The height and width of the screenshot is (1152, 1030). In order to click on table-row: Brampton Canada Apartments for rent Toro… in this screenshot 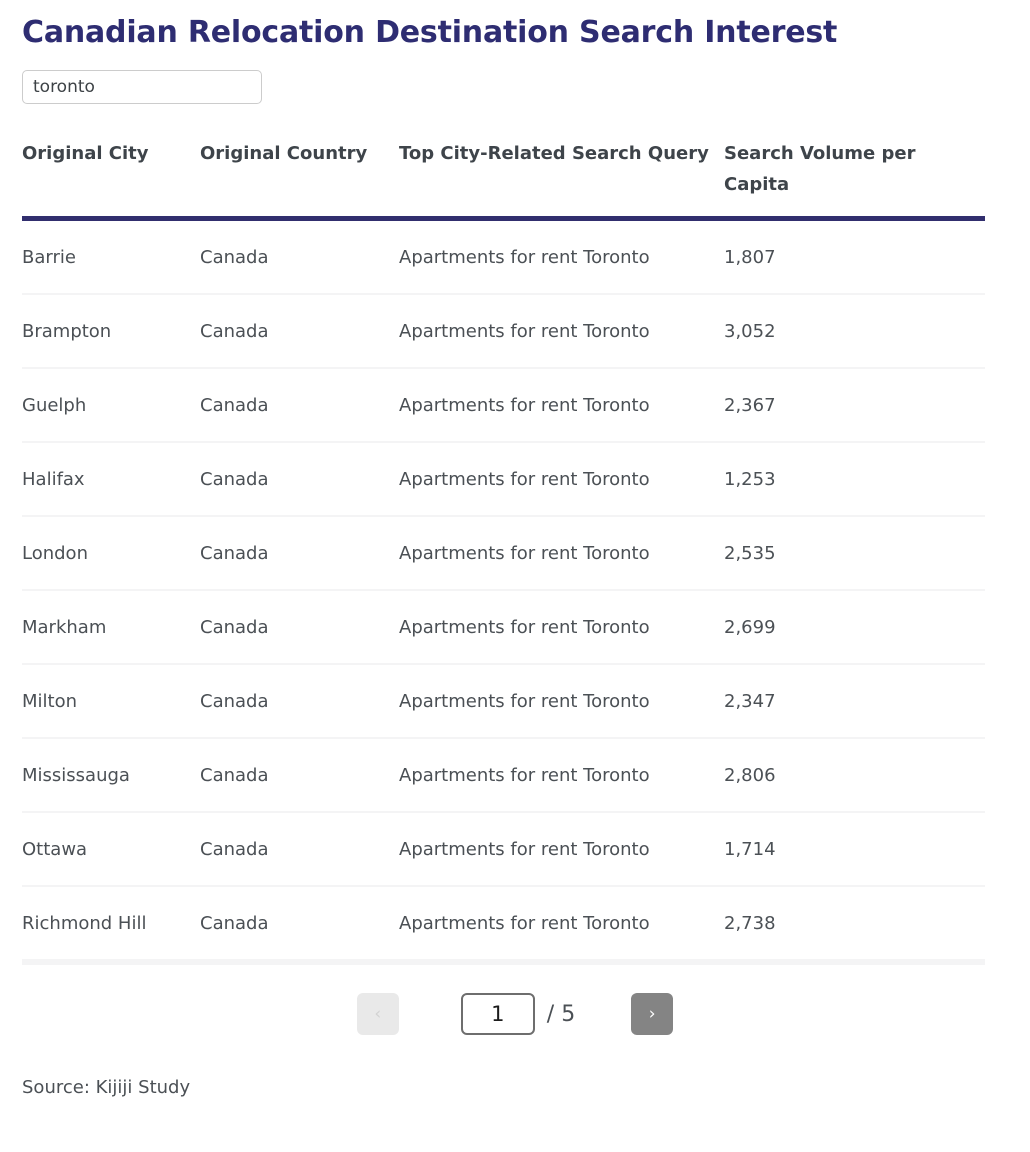, I will do `click(503, 331)`.